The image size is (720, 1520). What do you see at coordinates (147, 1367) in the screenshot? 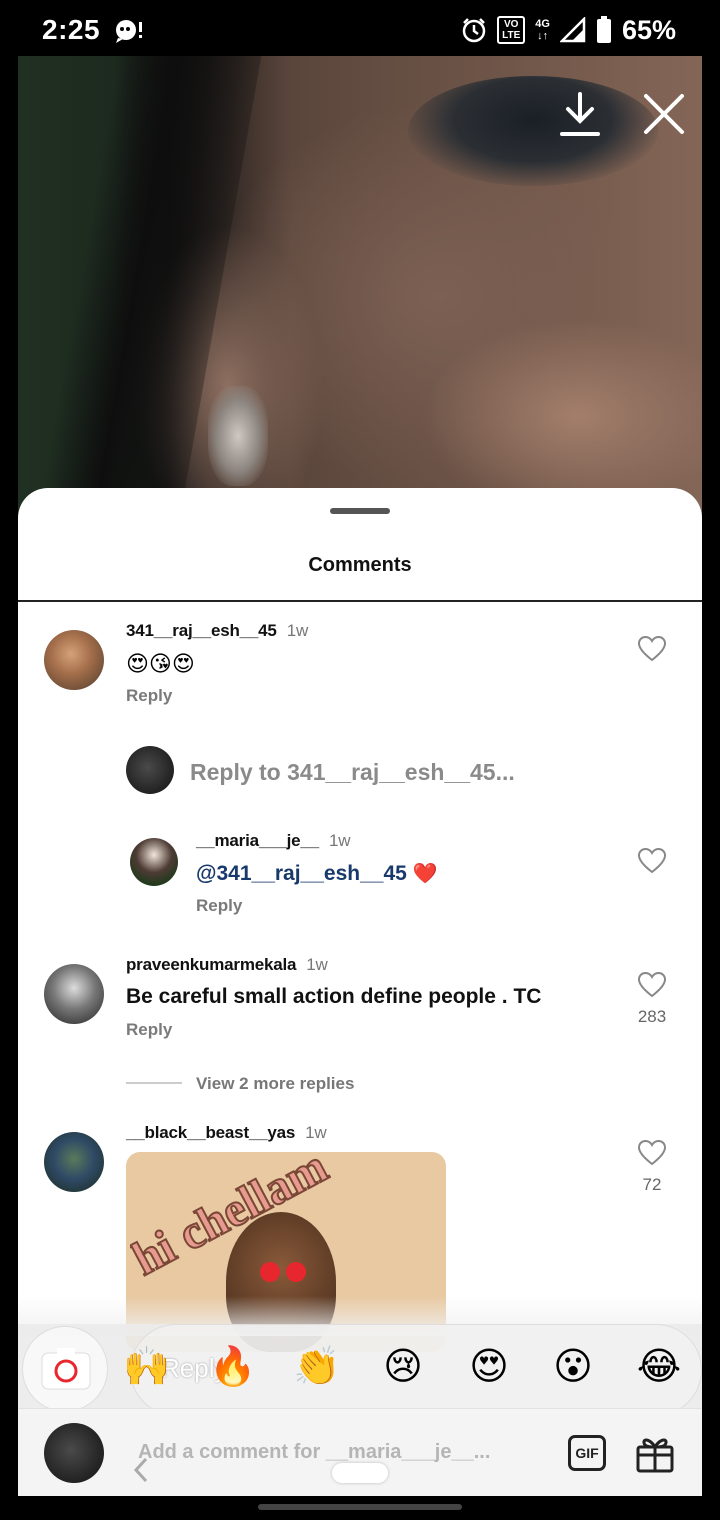
I see `emoji-raising-hands: 🙌` at bounding box center [147, 1367].